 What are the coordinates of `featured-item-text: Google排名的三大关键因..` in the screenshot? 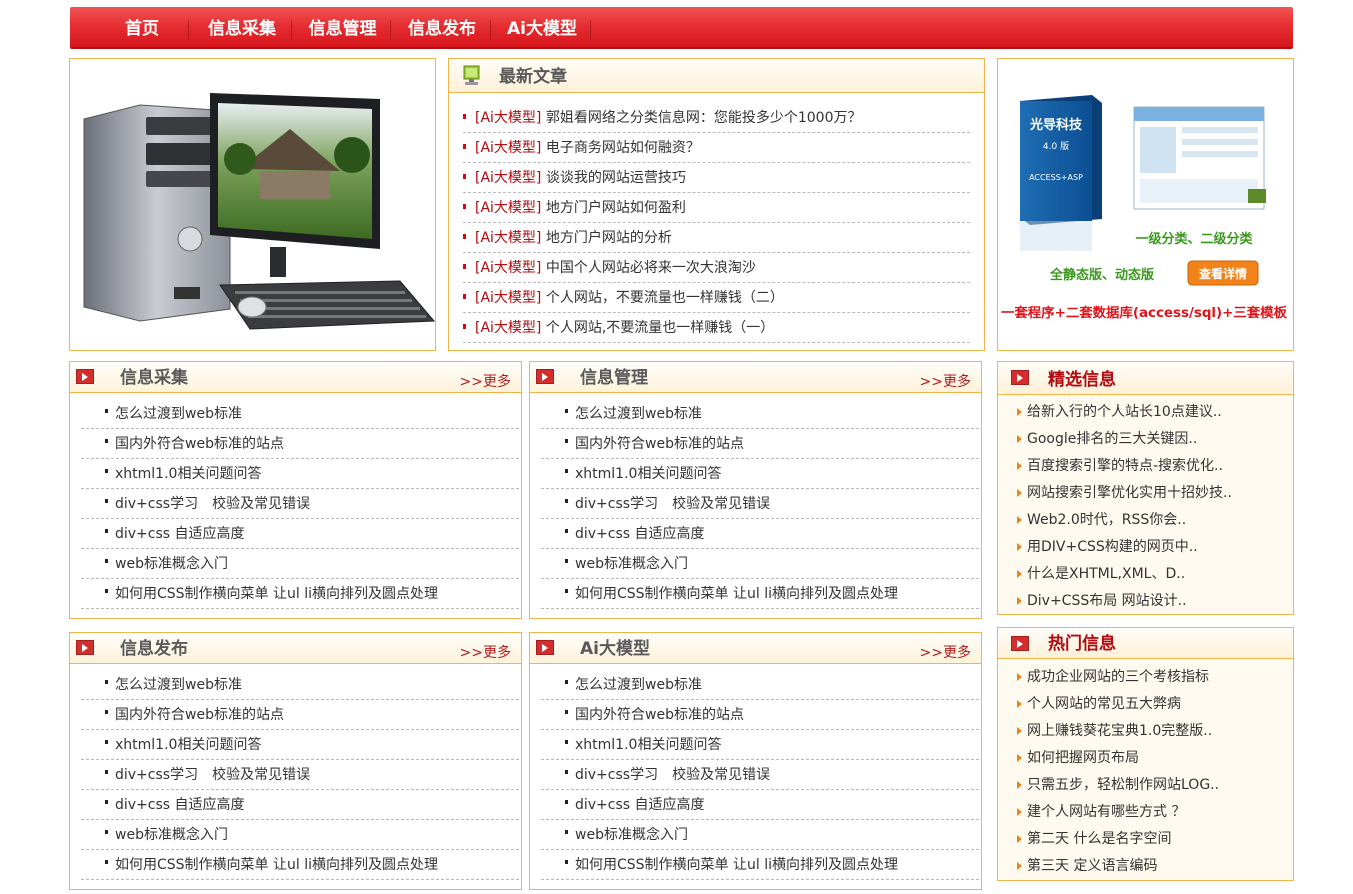 It's located at (1112, 439).